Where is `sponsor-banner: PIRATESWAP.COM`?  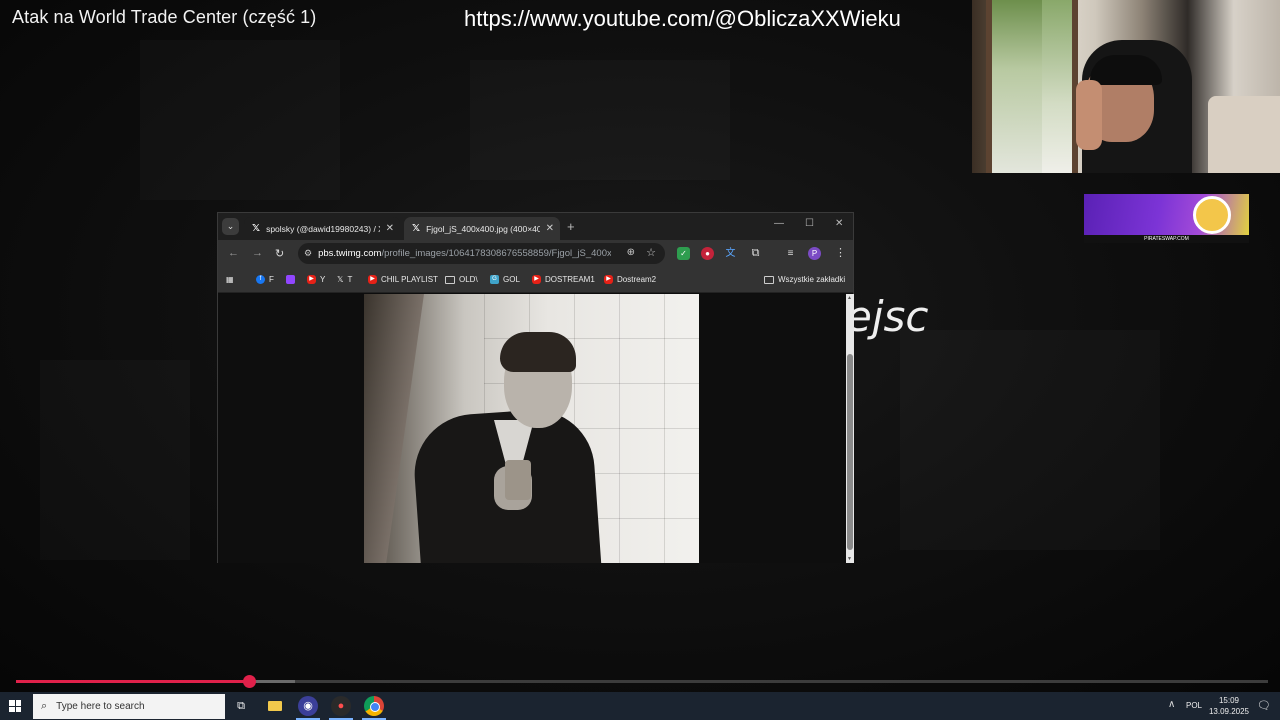 sponsor-banner: PIRATESWAP.COM is located at coordinates (1166, 218).